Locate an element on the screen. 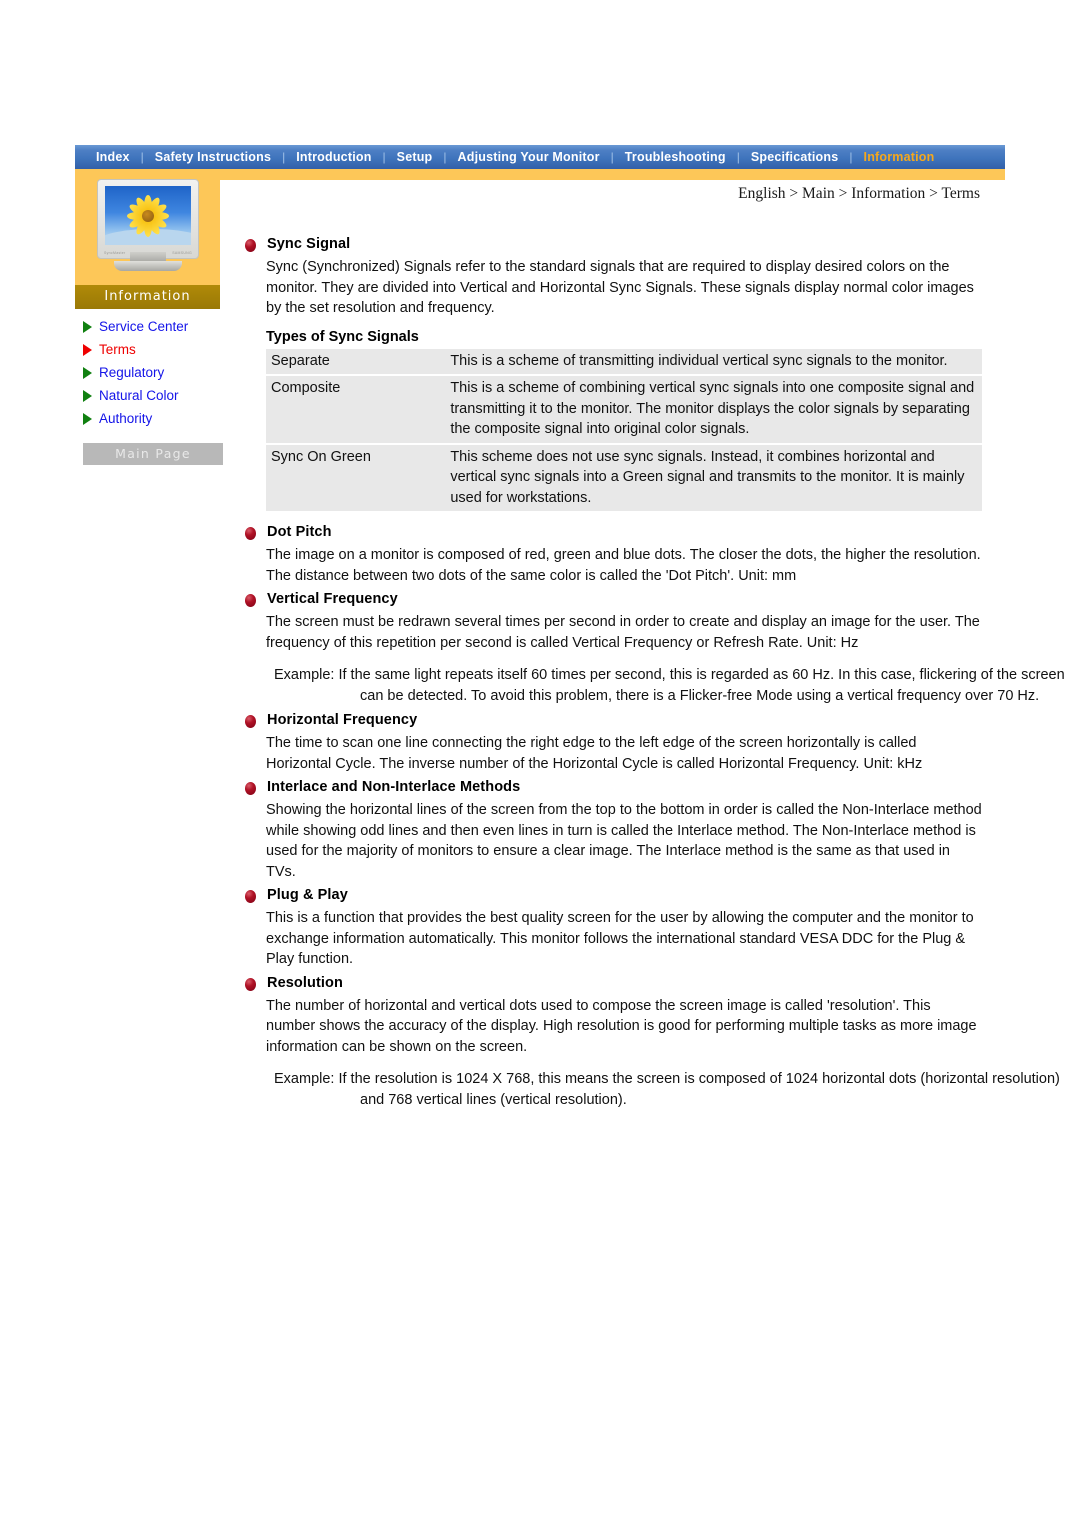  sidebar-item-terms: Terms is located at coordinates (147, 349).